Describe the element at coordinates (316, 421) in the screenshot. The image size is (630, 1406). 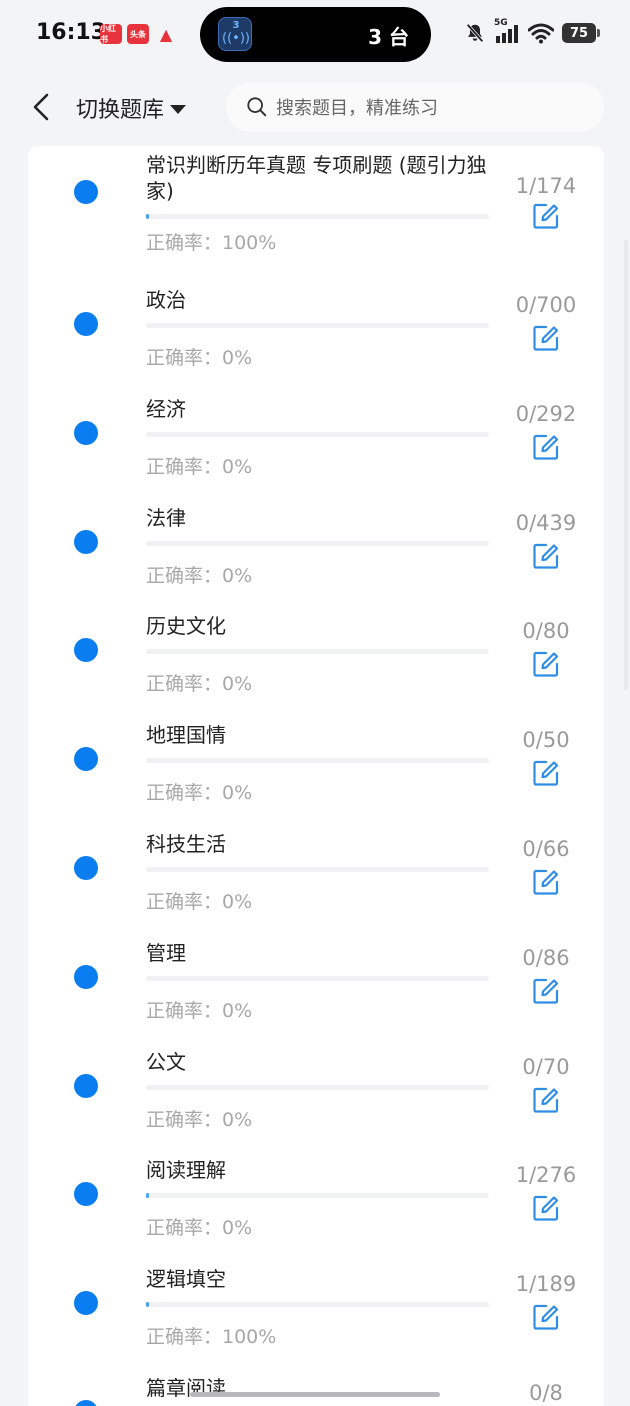
I see `list-item: 经济 正确率：0% 0/292` at that location.